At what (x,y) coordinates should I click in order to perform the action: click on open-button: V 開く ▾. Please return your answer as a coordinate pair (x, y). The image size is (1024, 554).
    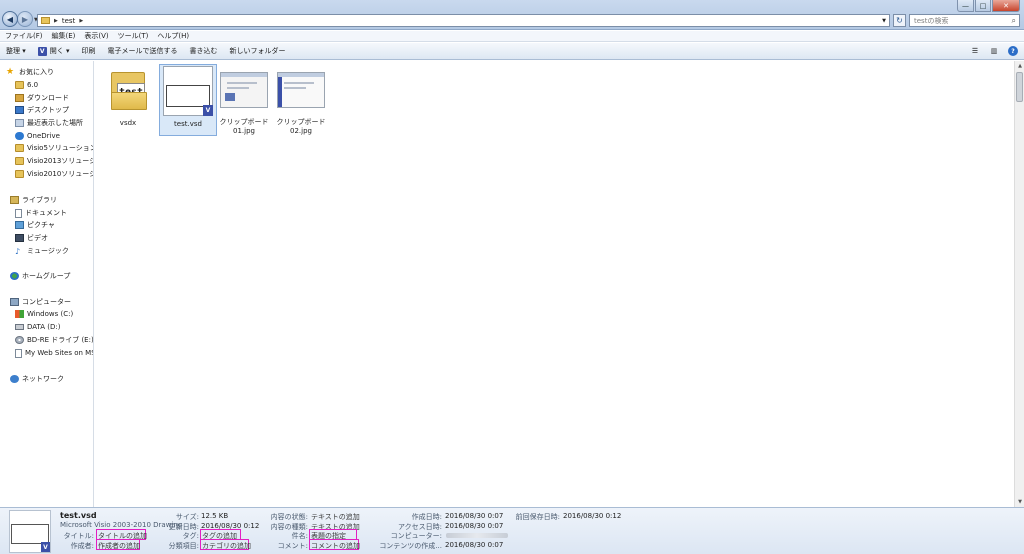
    Looking at the image, I should click on (53, 51).